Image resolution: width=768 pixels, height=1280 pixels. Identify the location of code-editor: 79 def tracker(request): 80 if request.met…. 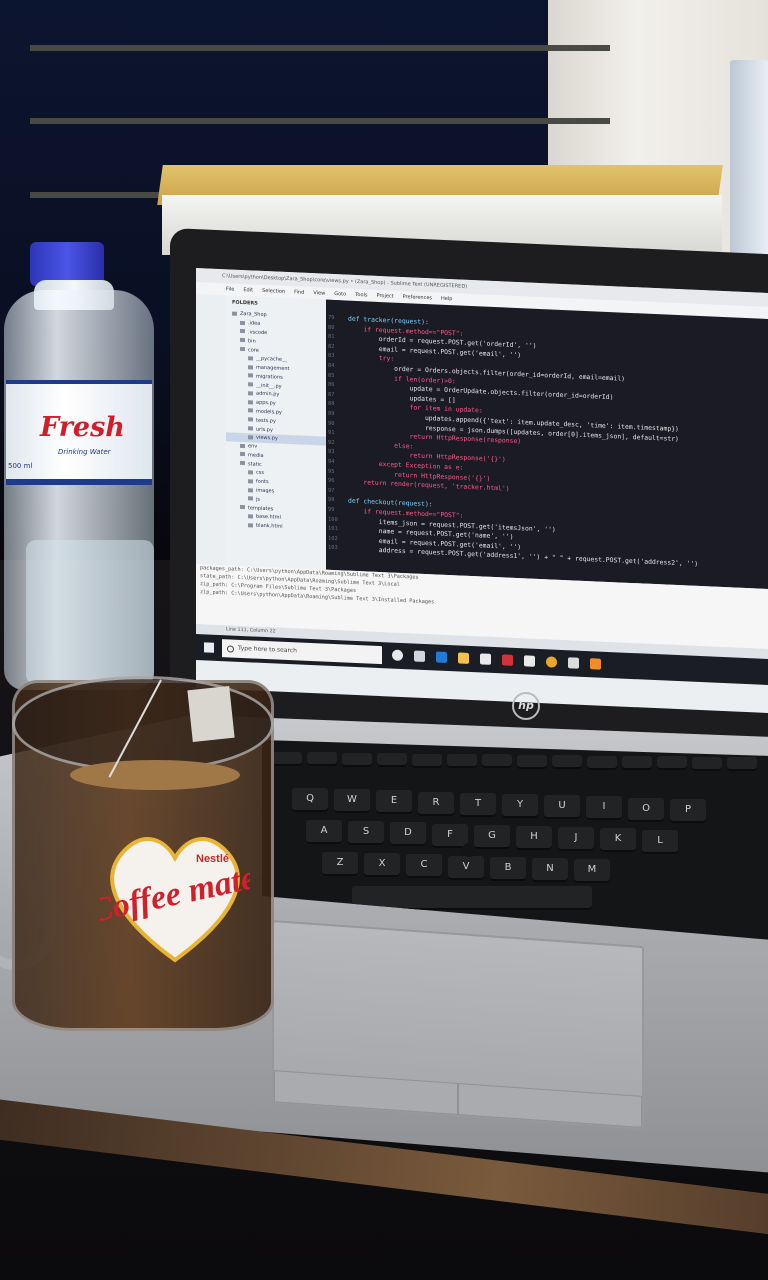
(547, 444).